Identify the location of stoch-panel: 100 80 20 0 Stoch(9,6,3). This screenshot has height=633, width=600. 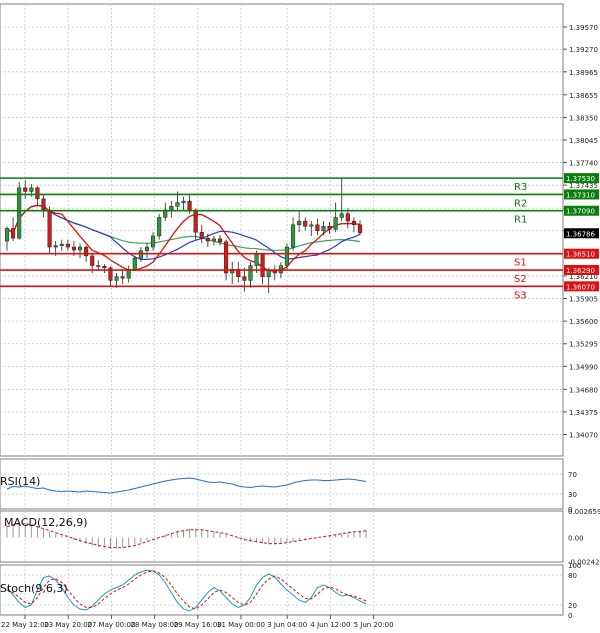
(290, 591).